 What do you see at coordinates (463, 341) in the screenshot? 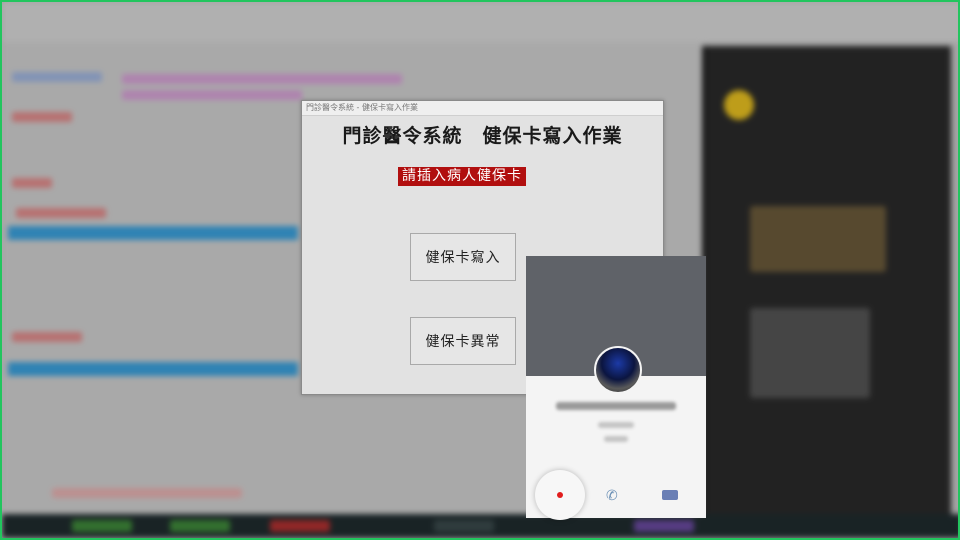
I see `card-error-button: 健保卡異常` at bounding box center [463, 341].